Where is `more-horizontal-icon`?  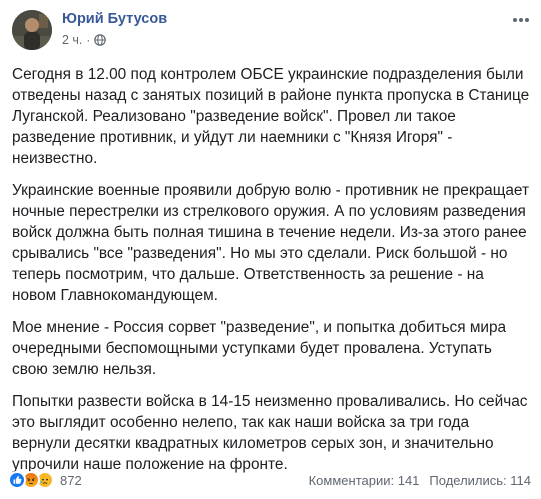
more-horizontal-icon is located at coordinates (521, 20).